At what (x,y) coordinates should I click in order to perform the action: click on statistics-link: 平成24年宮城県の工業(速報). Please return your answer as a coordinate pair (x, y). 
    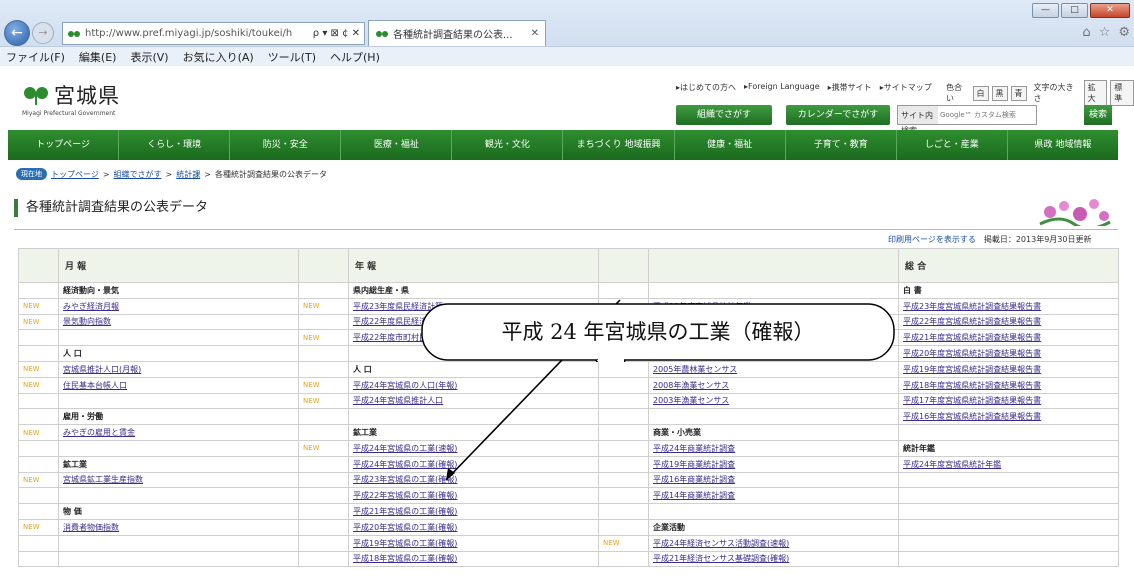
    Looking at the image, I should click on (473, 448).